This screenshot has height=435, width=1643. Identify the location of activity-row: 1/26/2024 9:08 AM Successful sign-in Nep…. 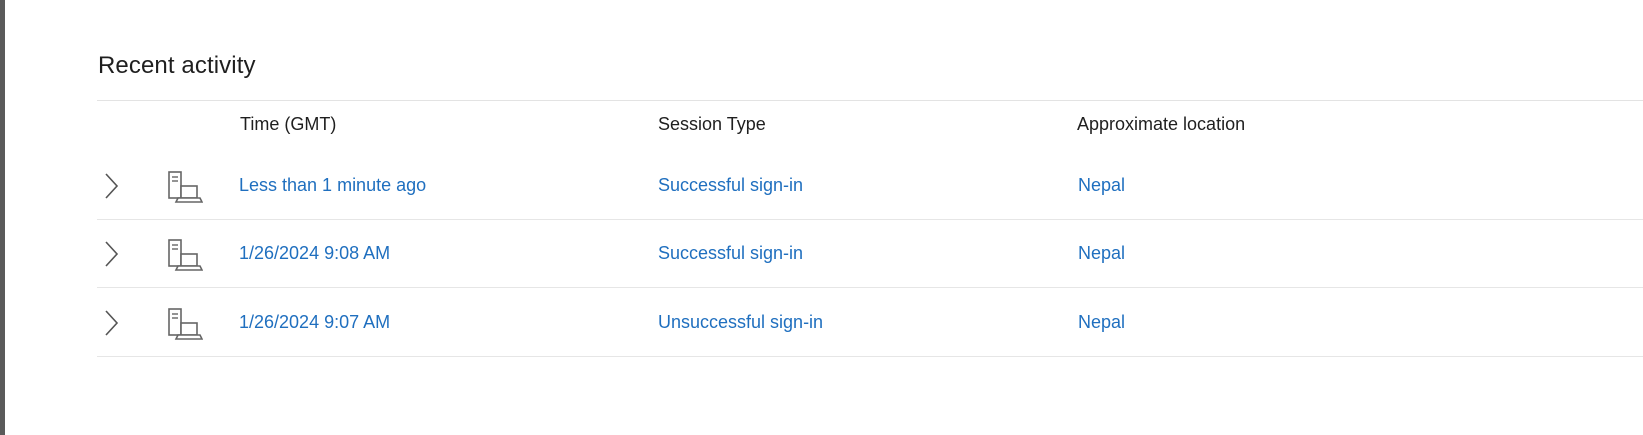
(870, 253).